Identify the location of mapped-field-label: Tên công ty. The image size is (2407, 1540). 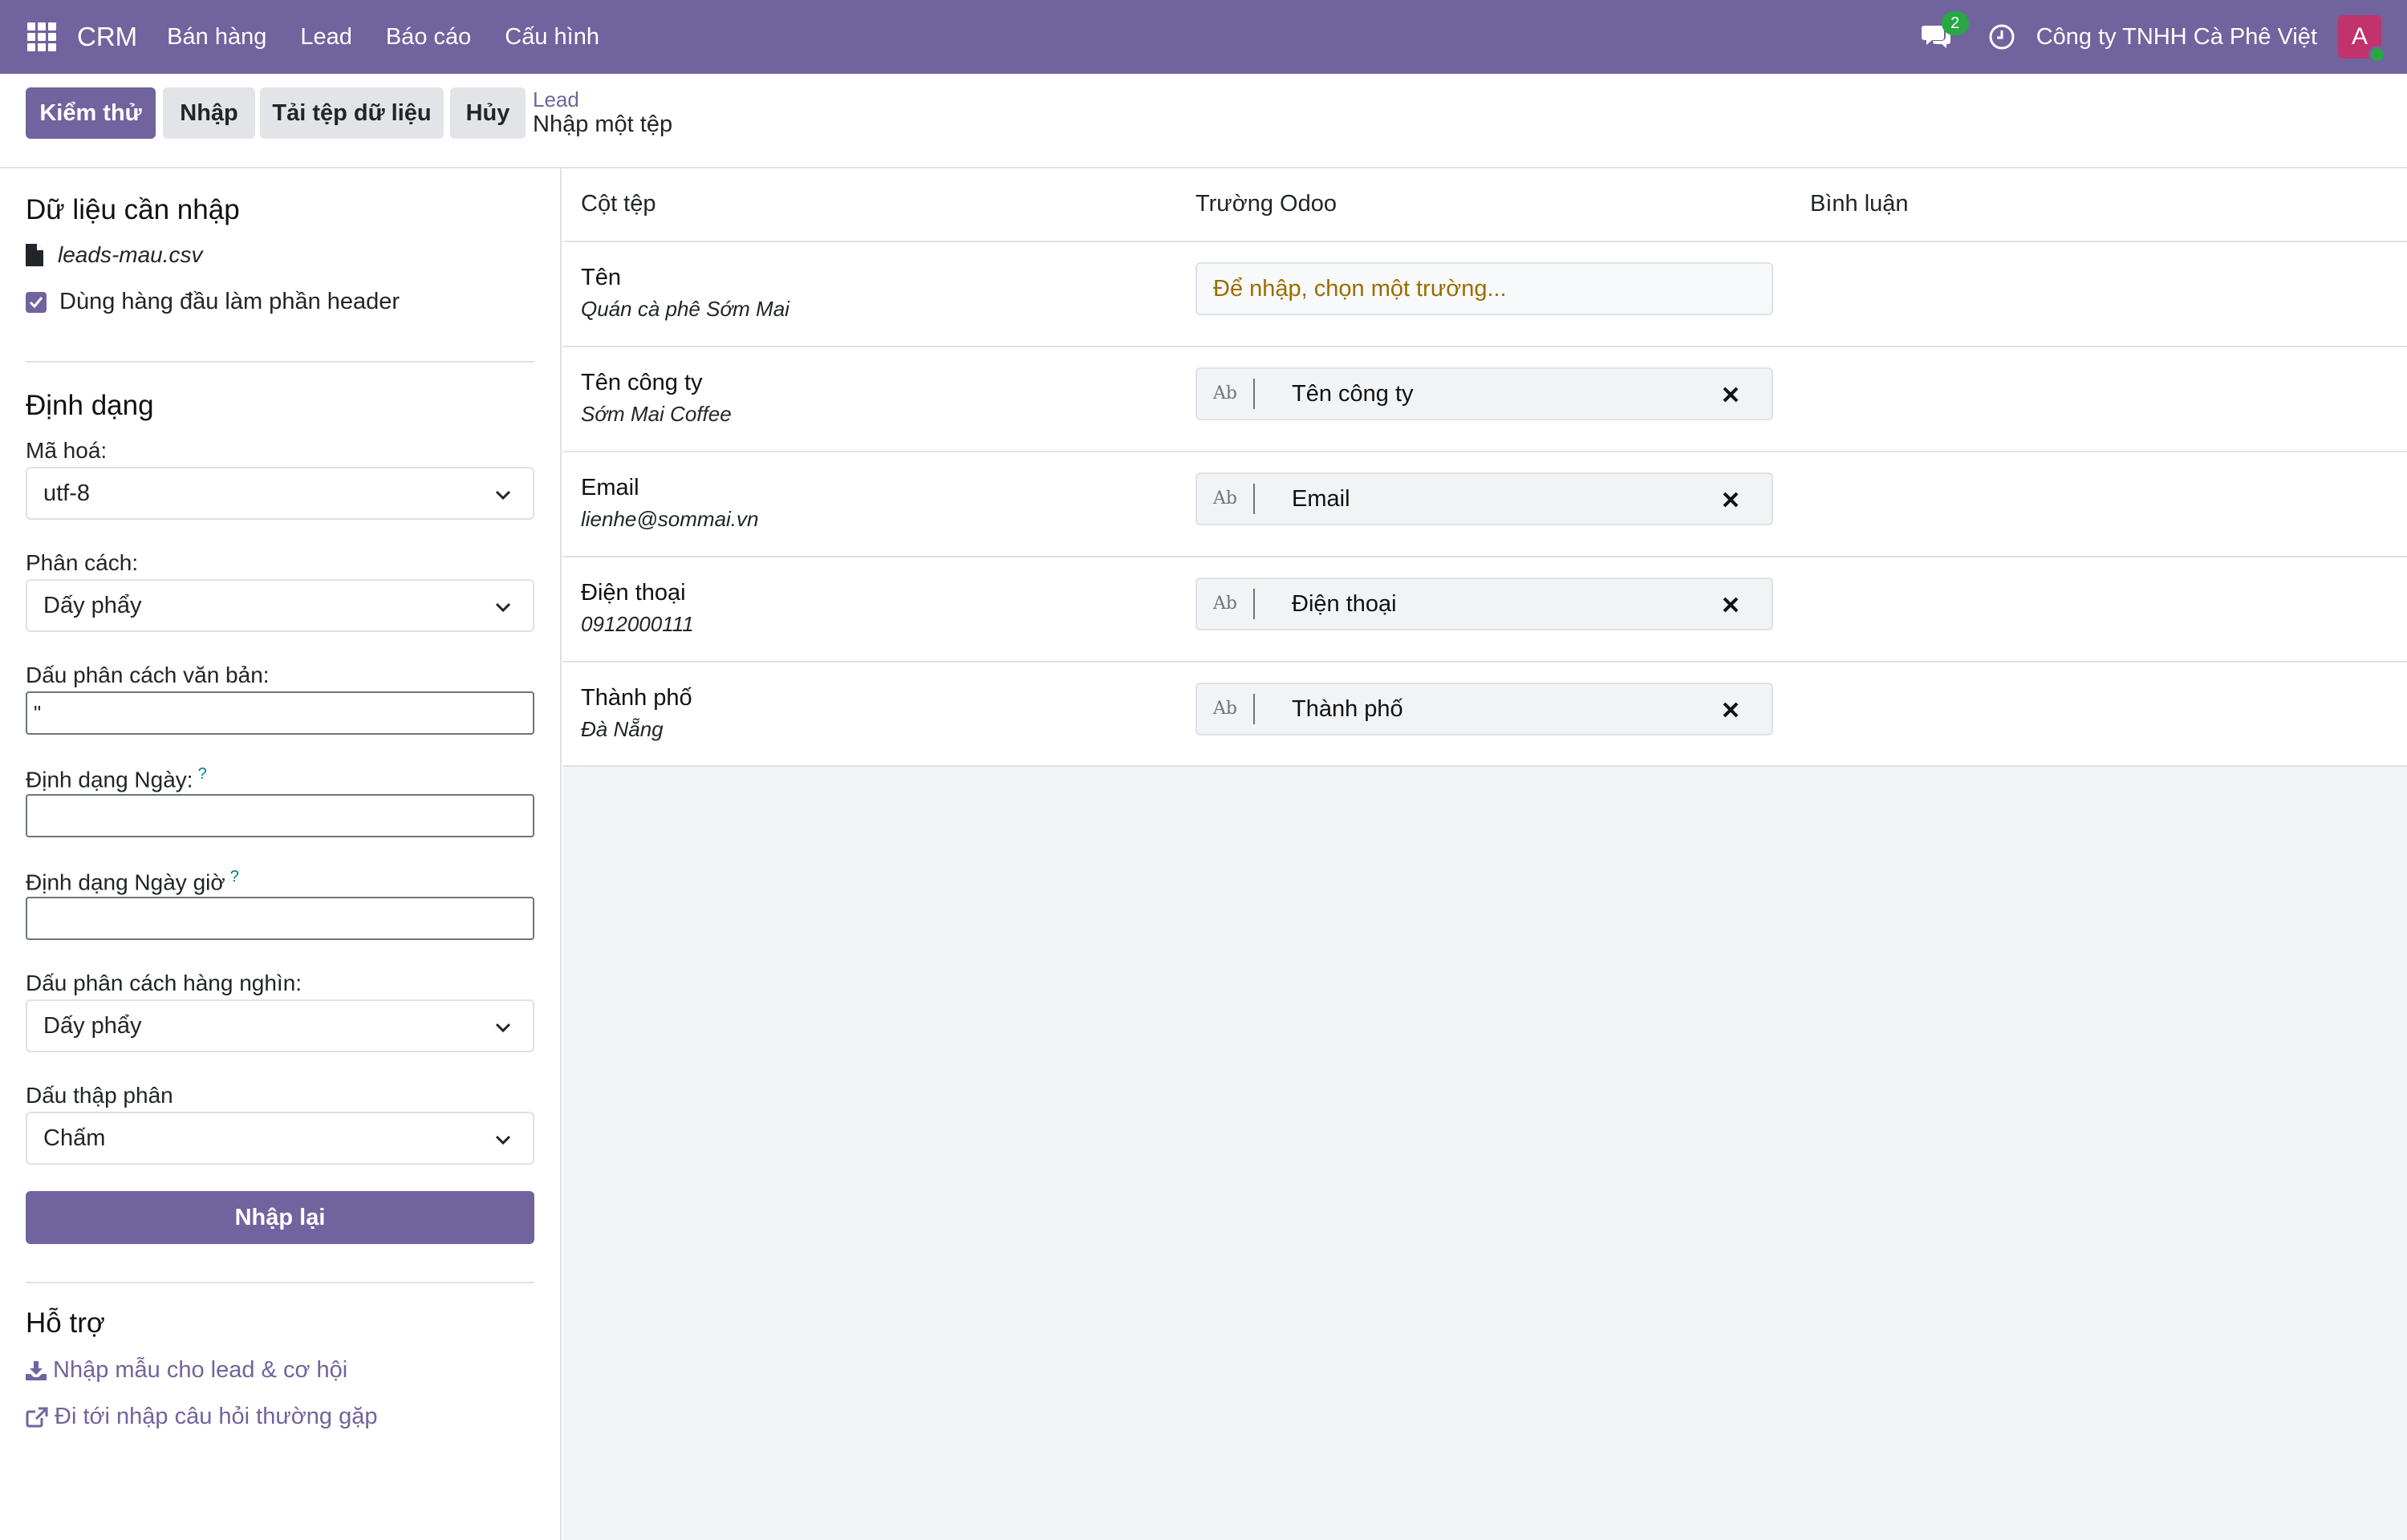
(1353, 393).